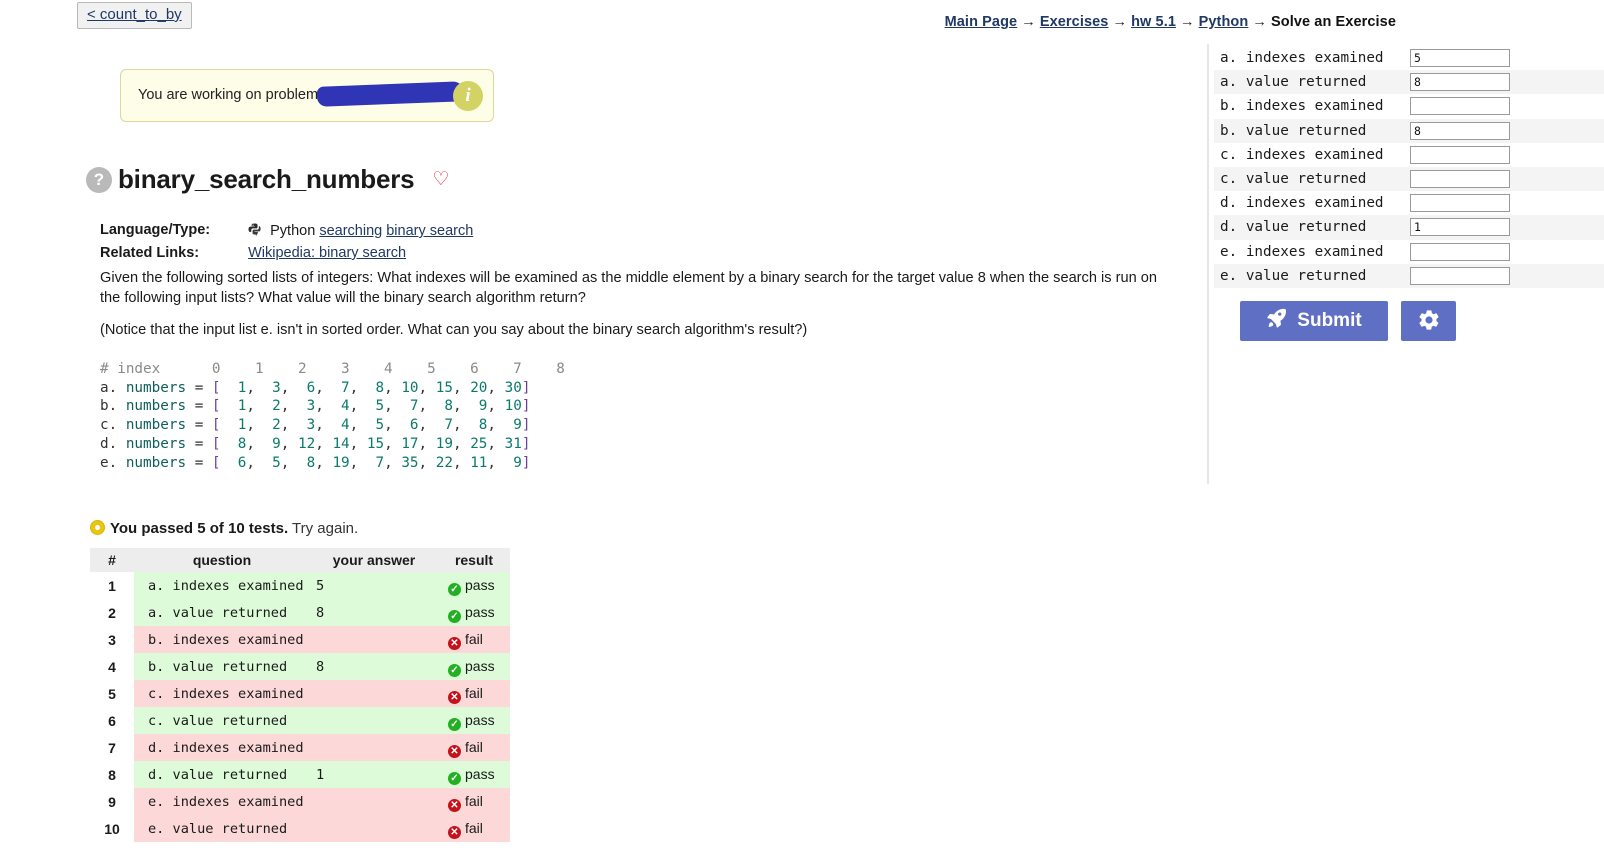  Describe the element at coordinates (112, 801) in the screenshot. I see `row-number: 9` at that location.